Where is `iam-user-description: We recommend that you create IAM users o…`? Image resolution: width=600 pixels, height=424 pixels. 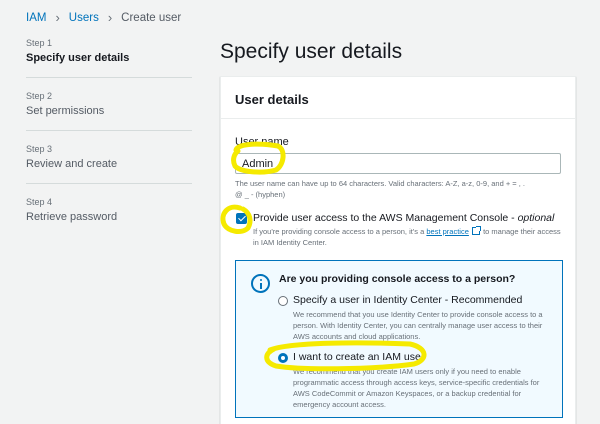 iam-user-description: We recommend that you create IAM users o… is located at coordinates (416, 388).